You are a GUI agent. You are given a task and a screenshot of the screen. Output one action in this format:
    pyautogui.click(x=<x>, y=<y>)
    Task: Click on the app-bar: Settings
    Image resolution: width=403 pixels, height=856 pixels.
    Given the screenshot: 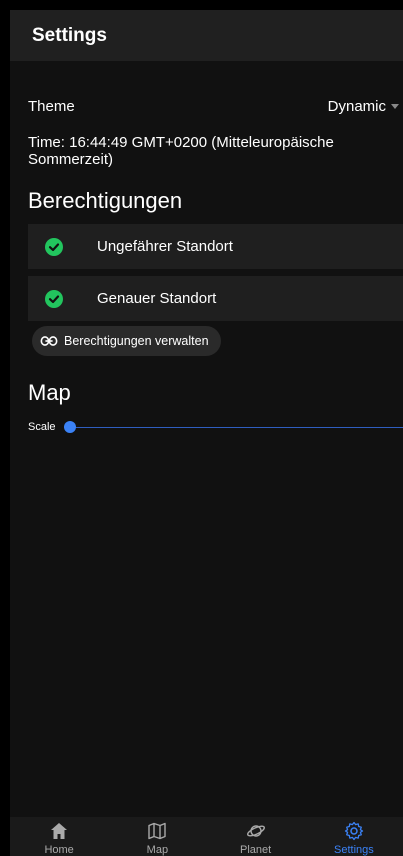 What is the action you would take?
    pyautogui.click(x=206, y=35)
    